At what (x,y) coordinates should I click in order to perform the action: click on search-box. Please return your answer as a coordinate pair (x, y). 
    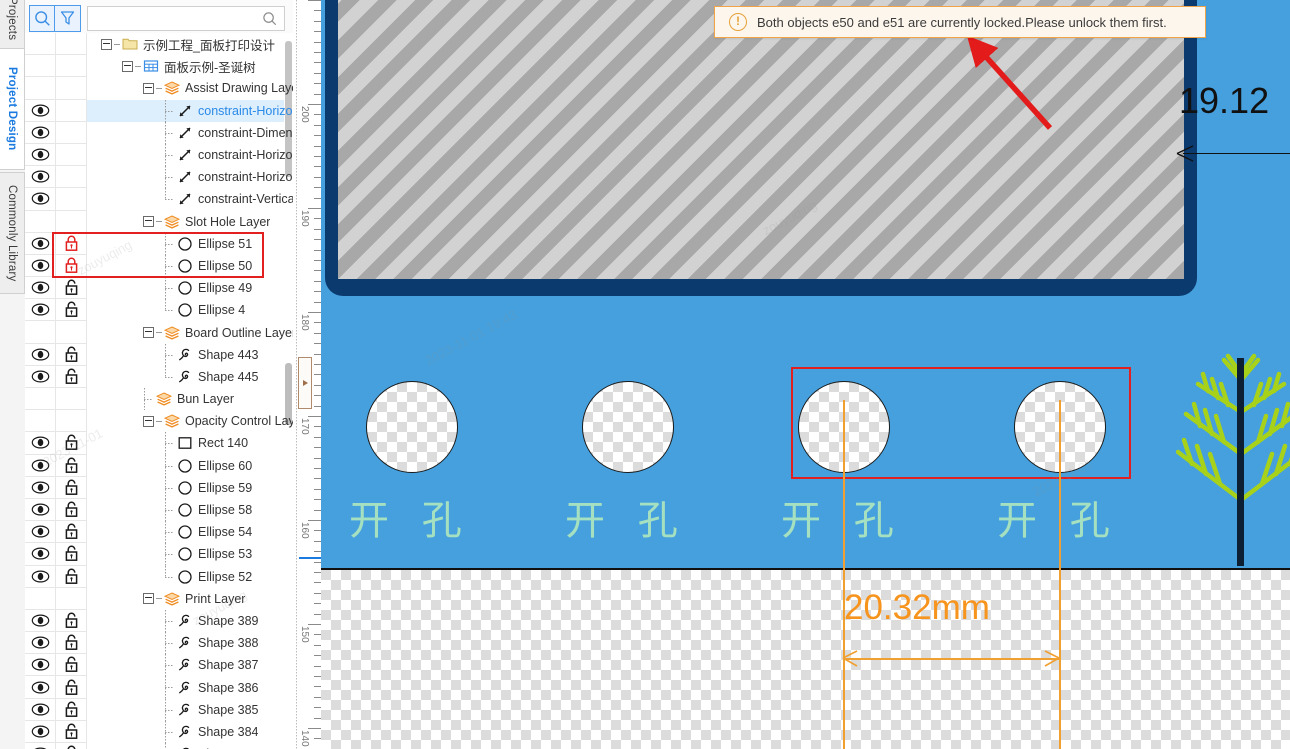
    Looking at the image, I should click on (186, 18).